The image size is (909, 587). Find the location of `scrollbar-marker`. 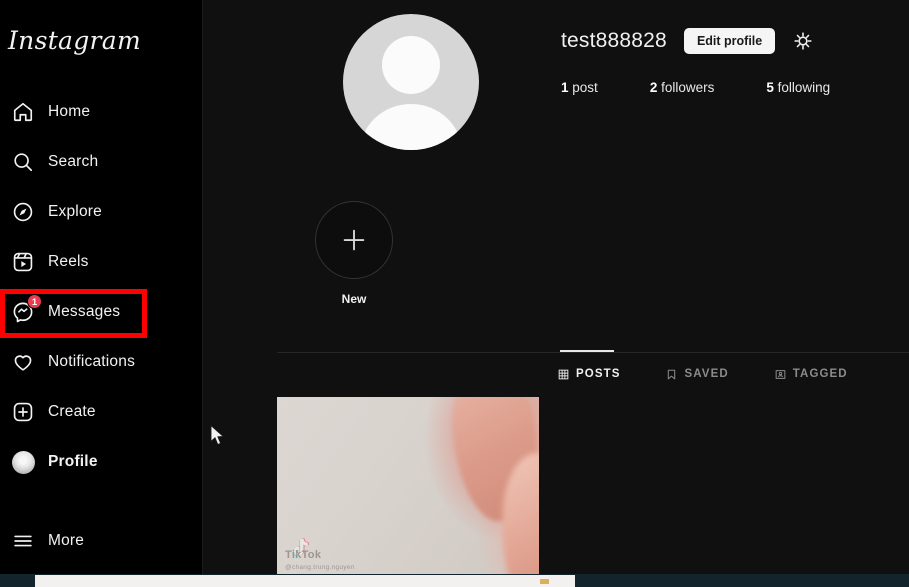

scrollbar-marker is located at coordinates (544, 581).